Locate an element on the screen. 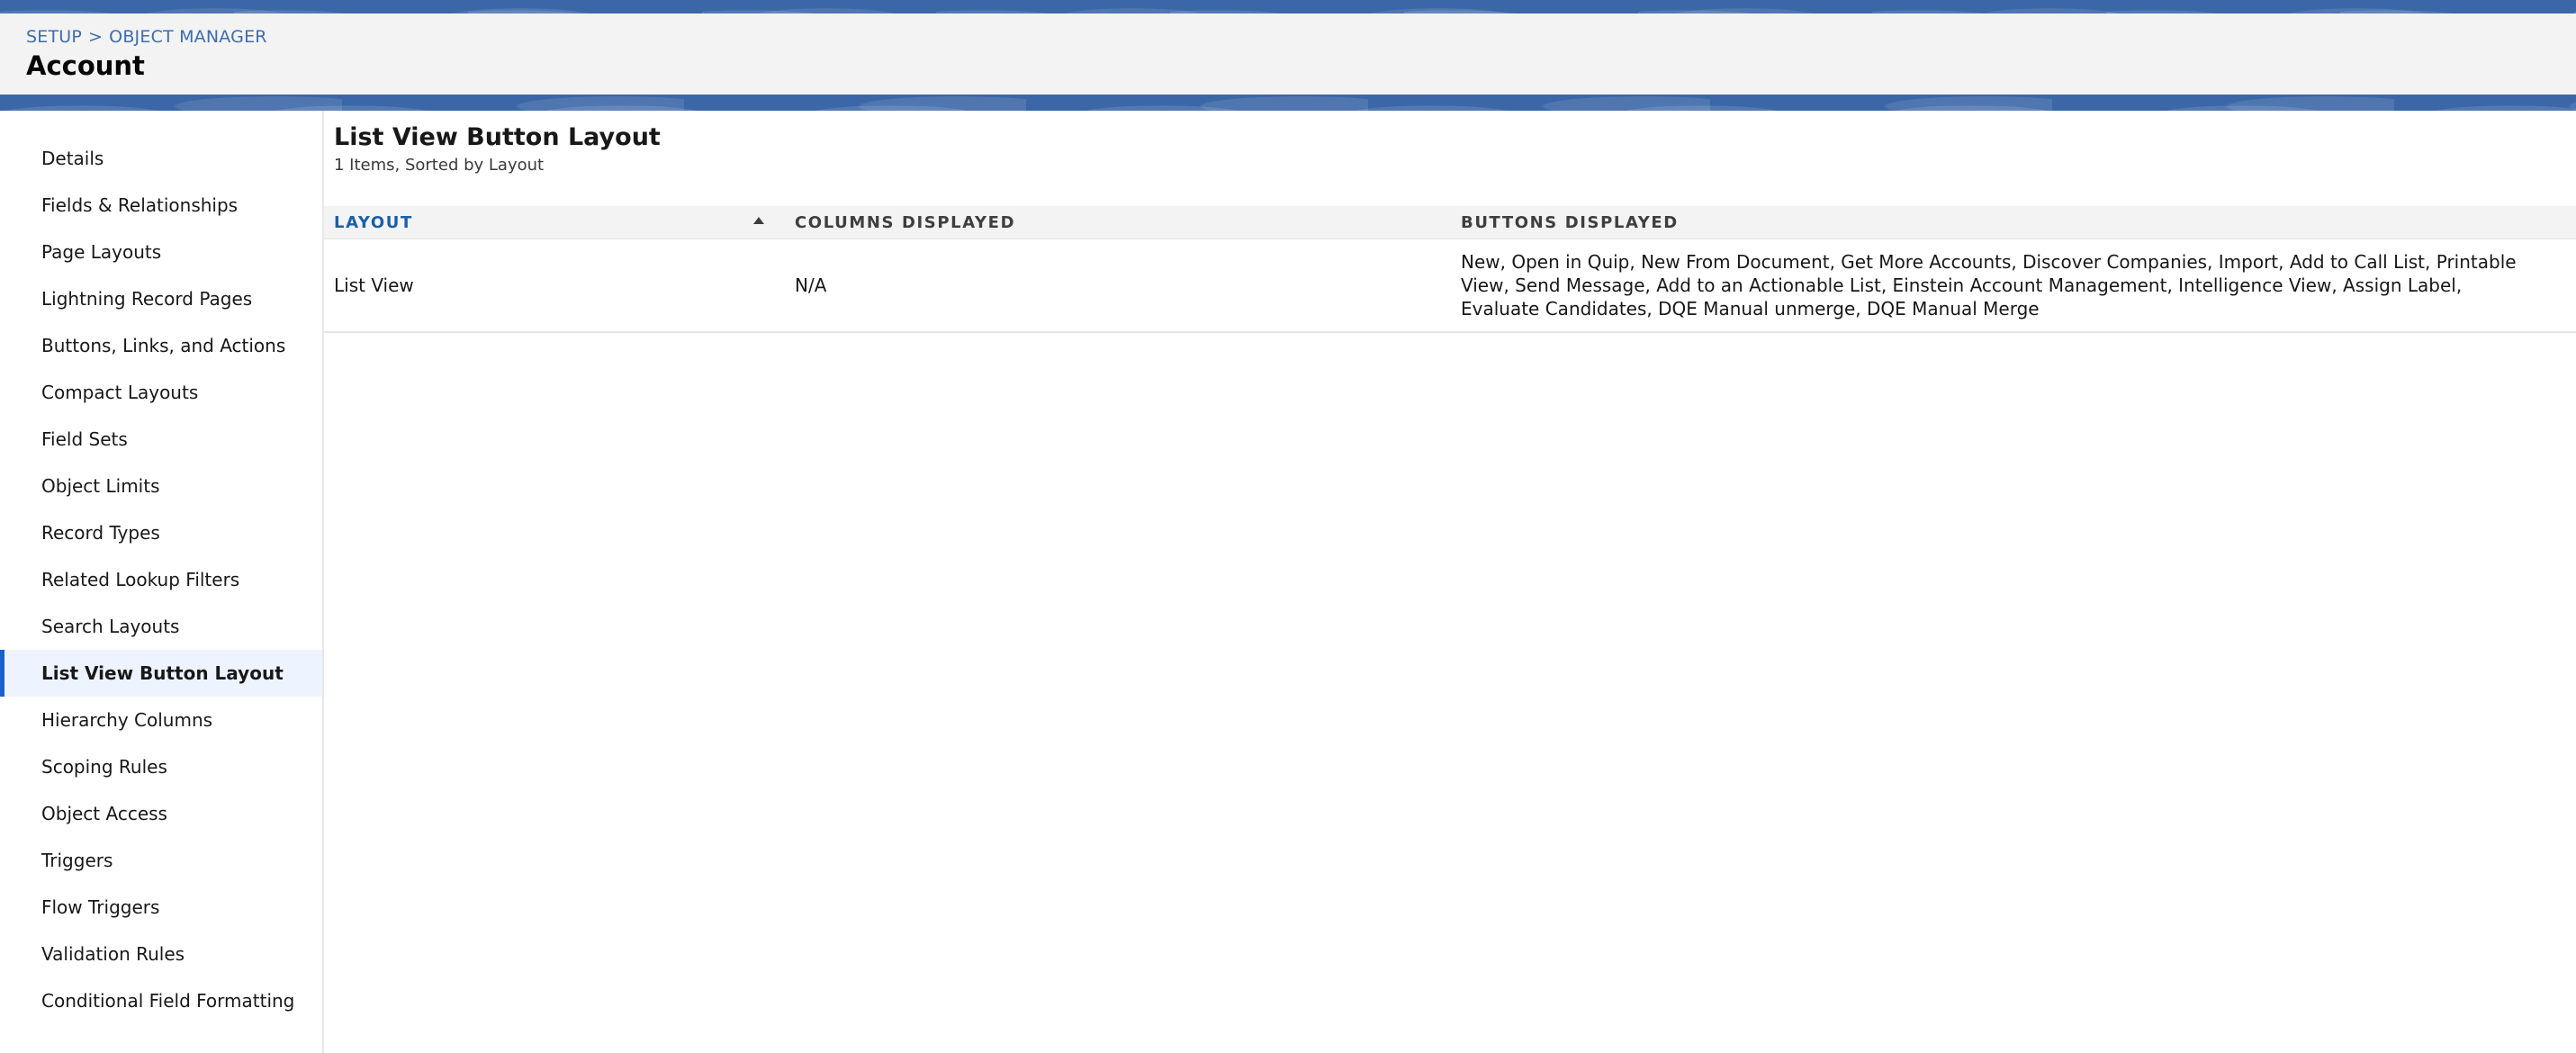 This screenshot has width=2576, height=1053. breadcrumb: SETUP > OBJECT MANAGER is located at coordinates (146, 37).